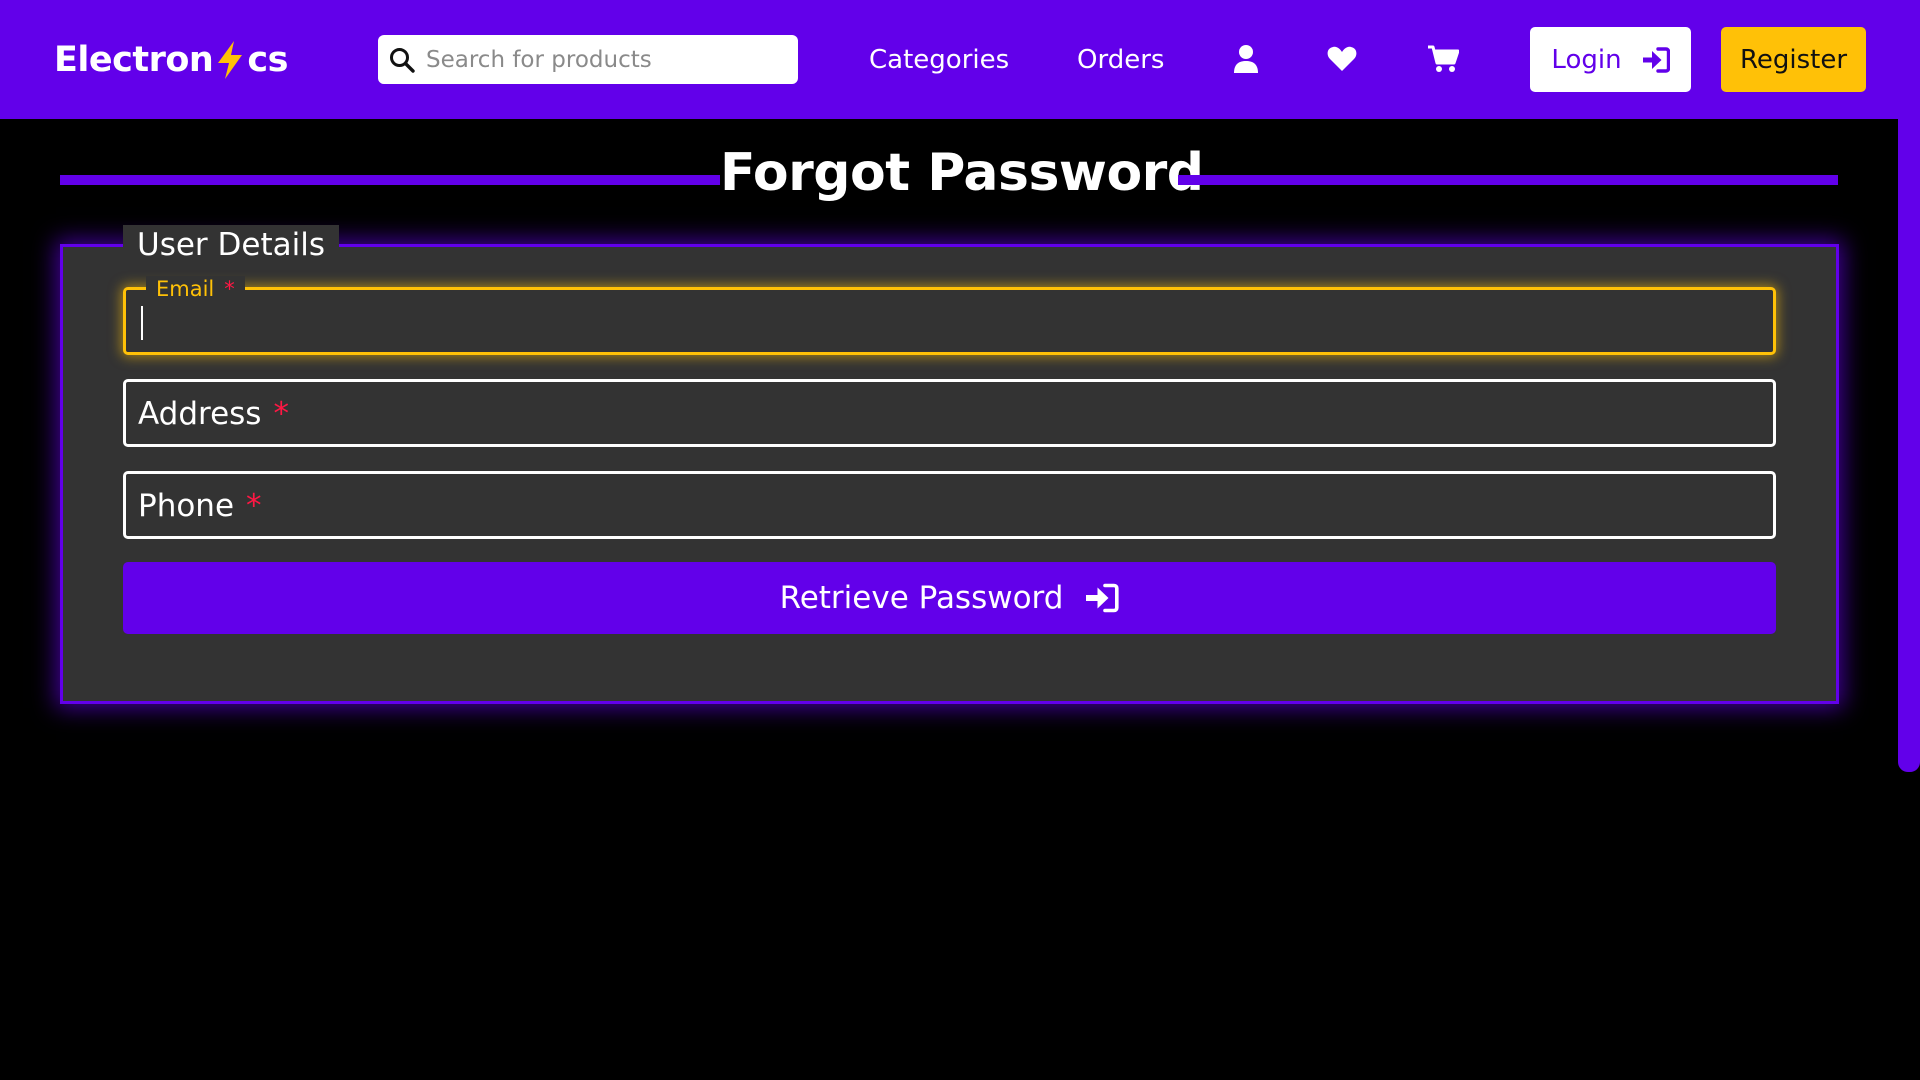  Describe the element at coordinates (402, 60) in the screenshot. I see `search-icon` at that location.